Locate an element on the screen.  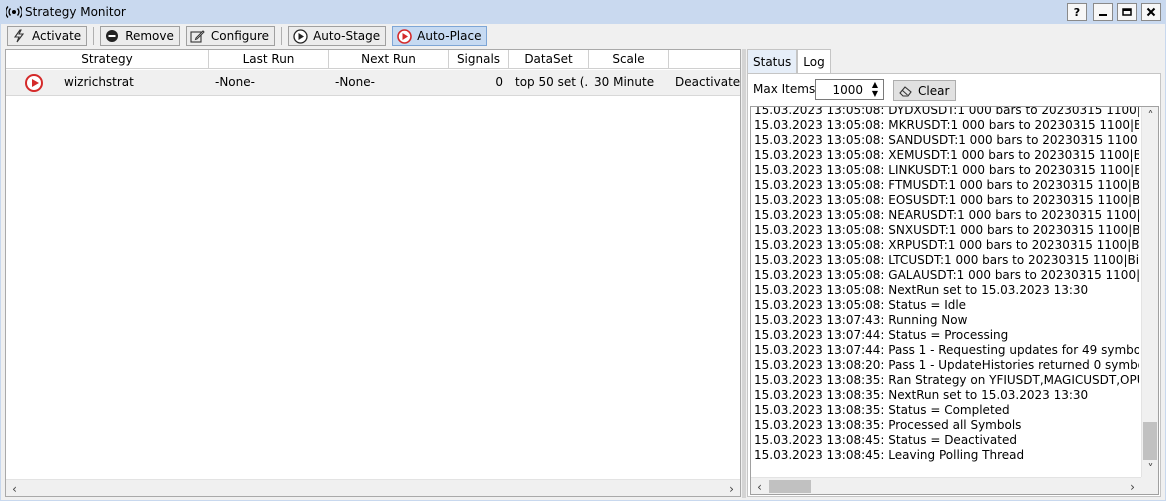
cell-last-run: -None- is located at coordinates (235, 82).